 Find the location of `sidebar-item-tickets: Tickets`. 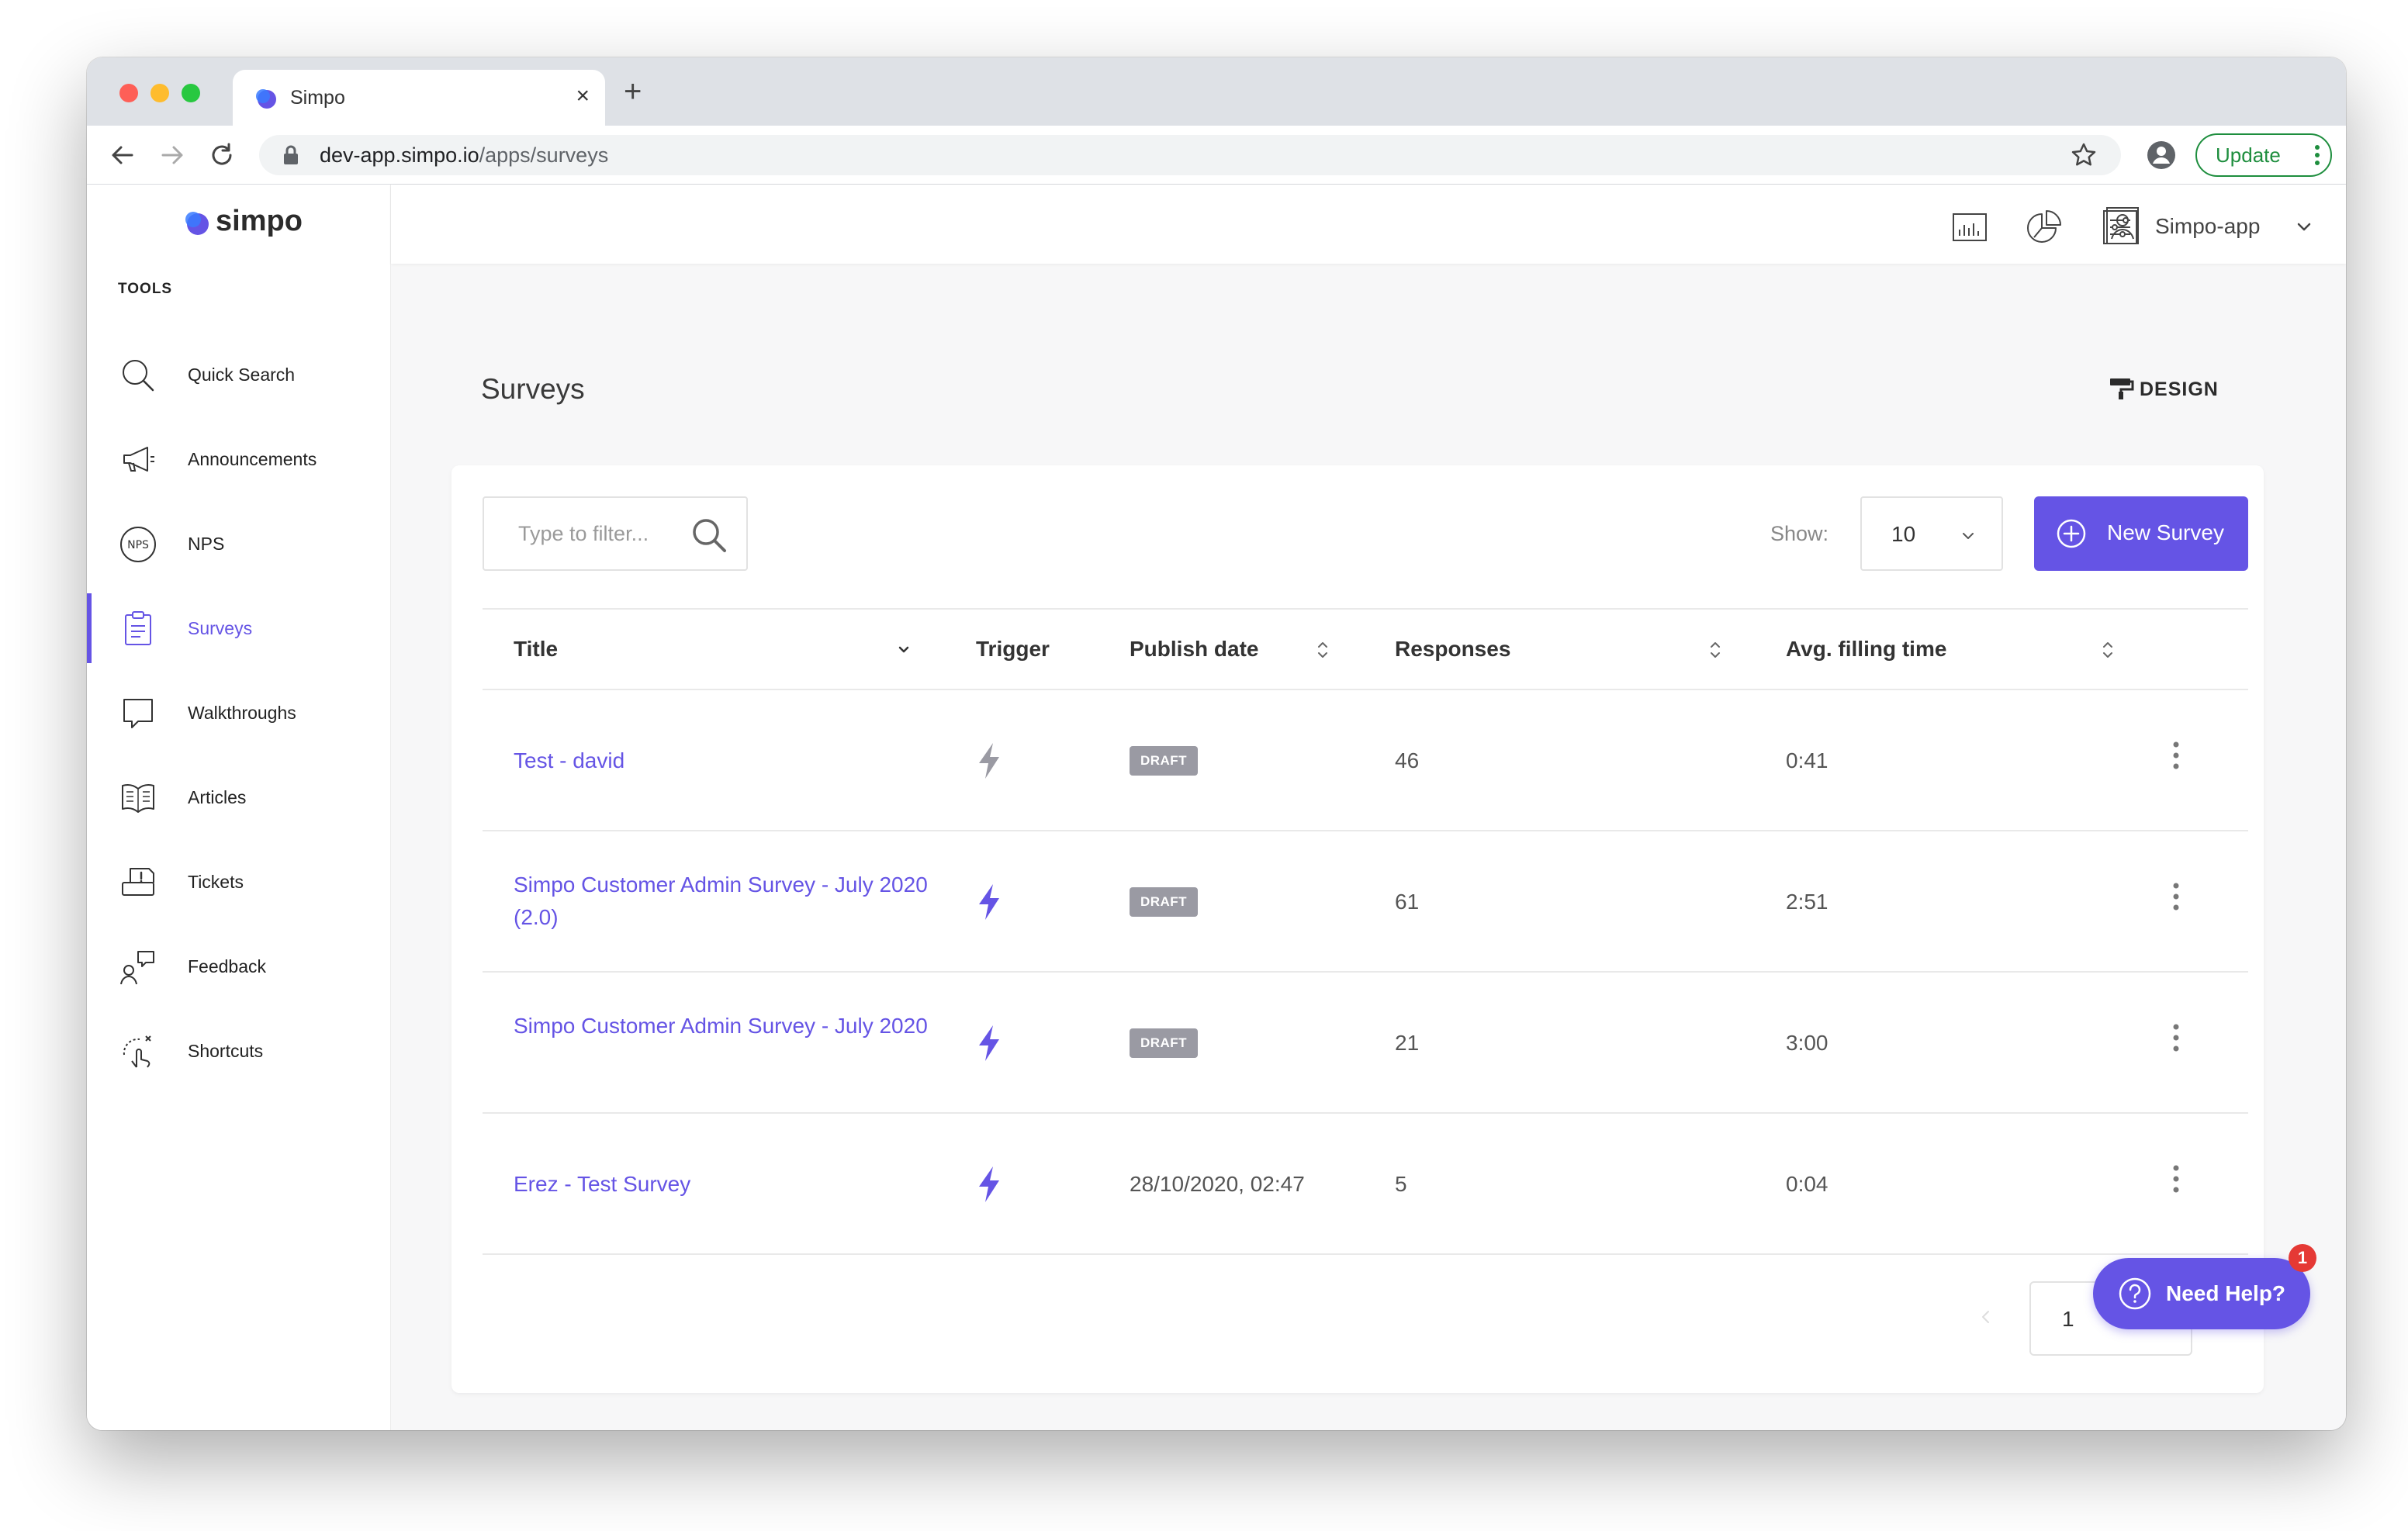

sidebar-item-tickets: Tickets is located at coordinates (239, 882).